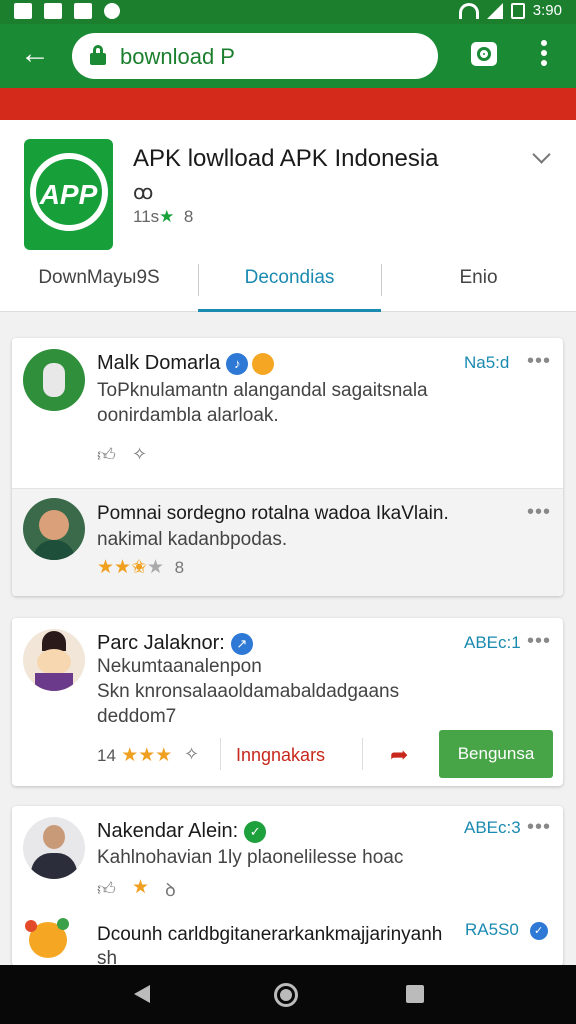 The width and height of the screenshot is (576, 1024). I want to click on tab-bar: DownMaуы9S Decondias Enio, so click(288, 281).